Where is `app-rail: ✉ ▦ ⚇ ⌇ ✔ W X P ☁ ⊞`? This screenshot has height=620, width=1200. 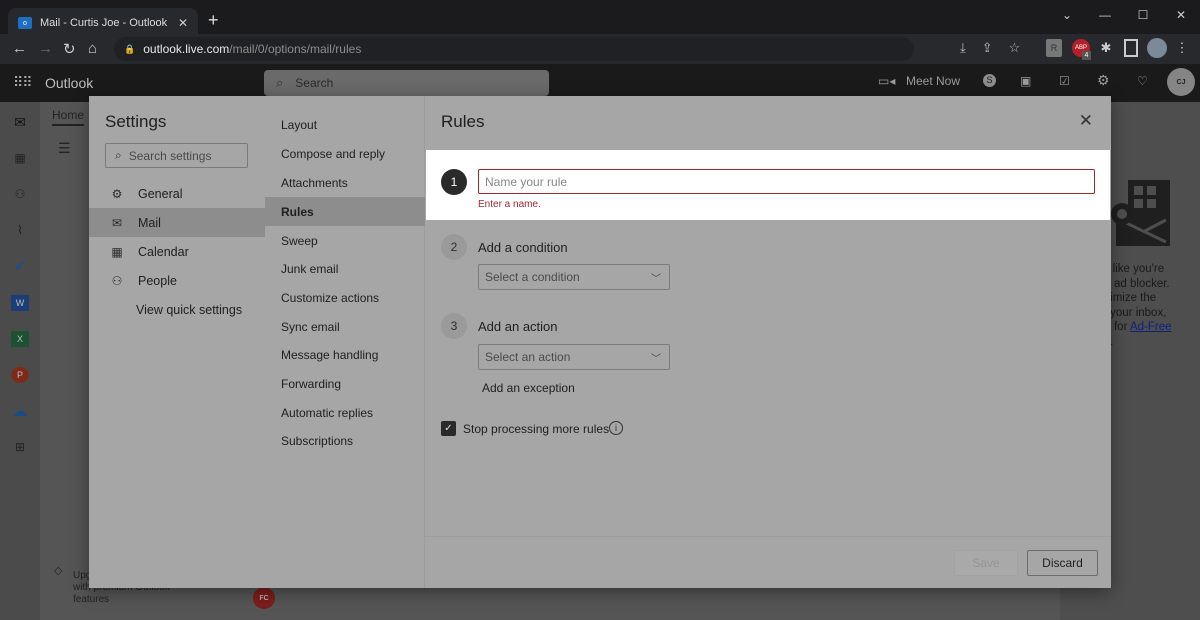 app-rail: ✉ ▦ ⚇ ⌇ ✔ W X P ☁ ⊞ is located at coordinates (20, 361).